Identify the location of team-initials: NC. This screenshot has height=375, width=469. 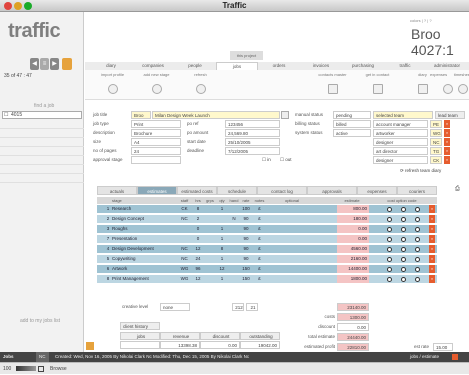
(436, 142).